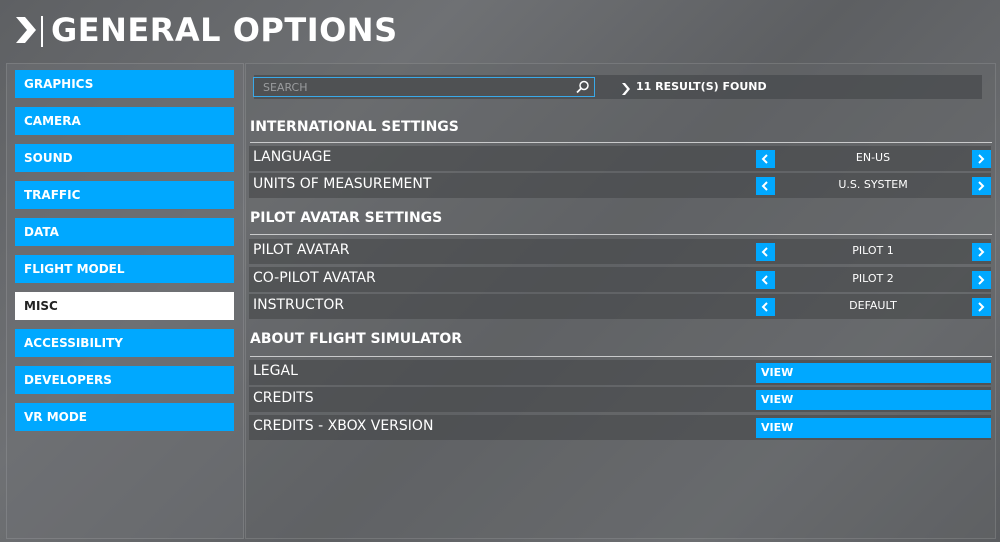  Describe the element at coordinates (873, 305) in the screenshot. I see `setting-value: DEFAULT` at that location.